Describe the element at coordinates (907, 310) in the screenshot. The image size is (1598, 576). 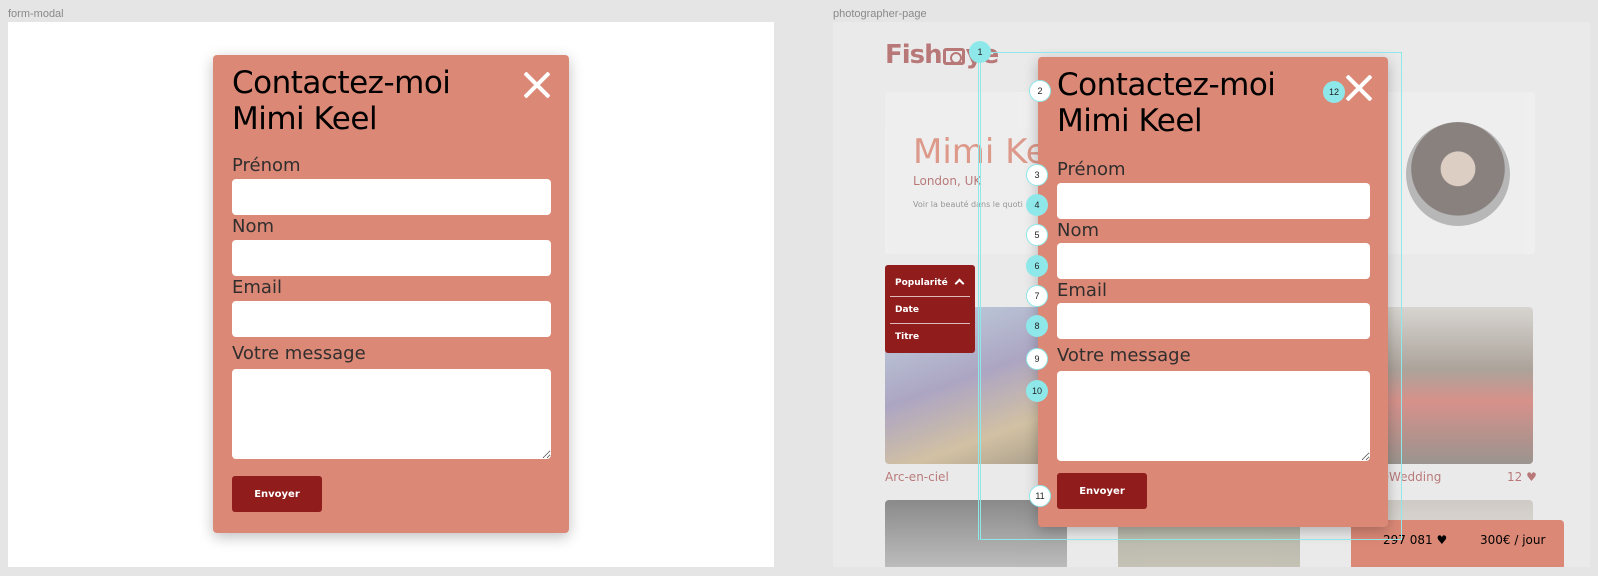
I see `sort-option-date: Date` at that location.